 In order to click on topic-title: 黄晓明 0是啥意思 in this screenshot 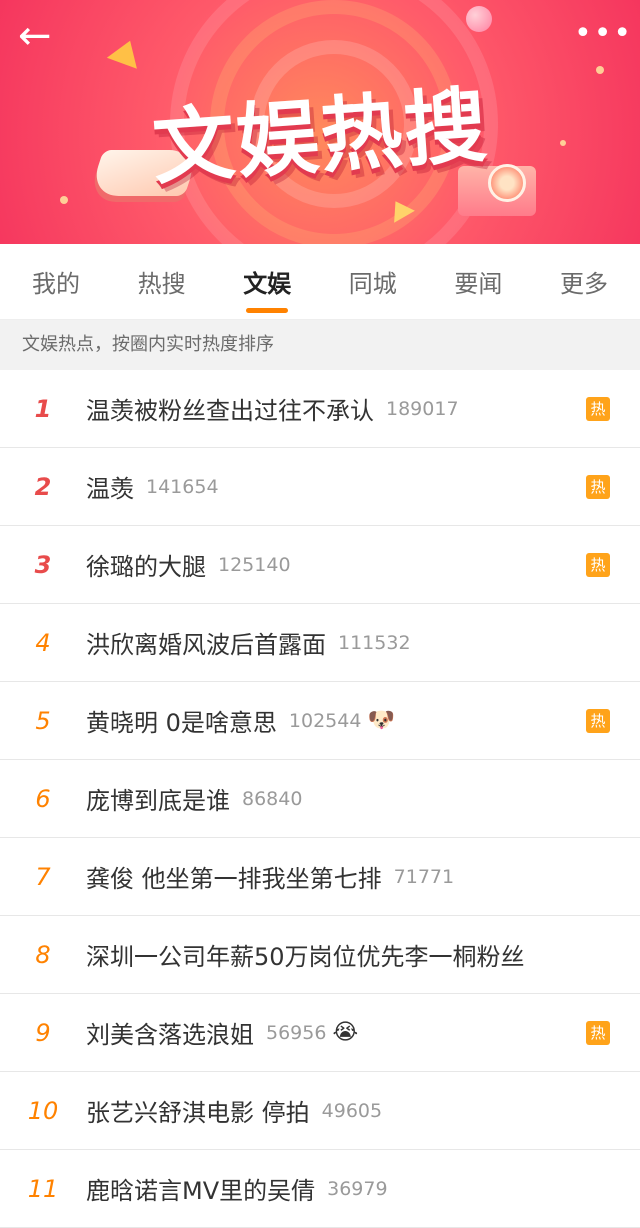, I will do `click(181, 723)`.